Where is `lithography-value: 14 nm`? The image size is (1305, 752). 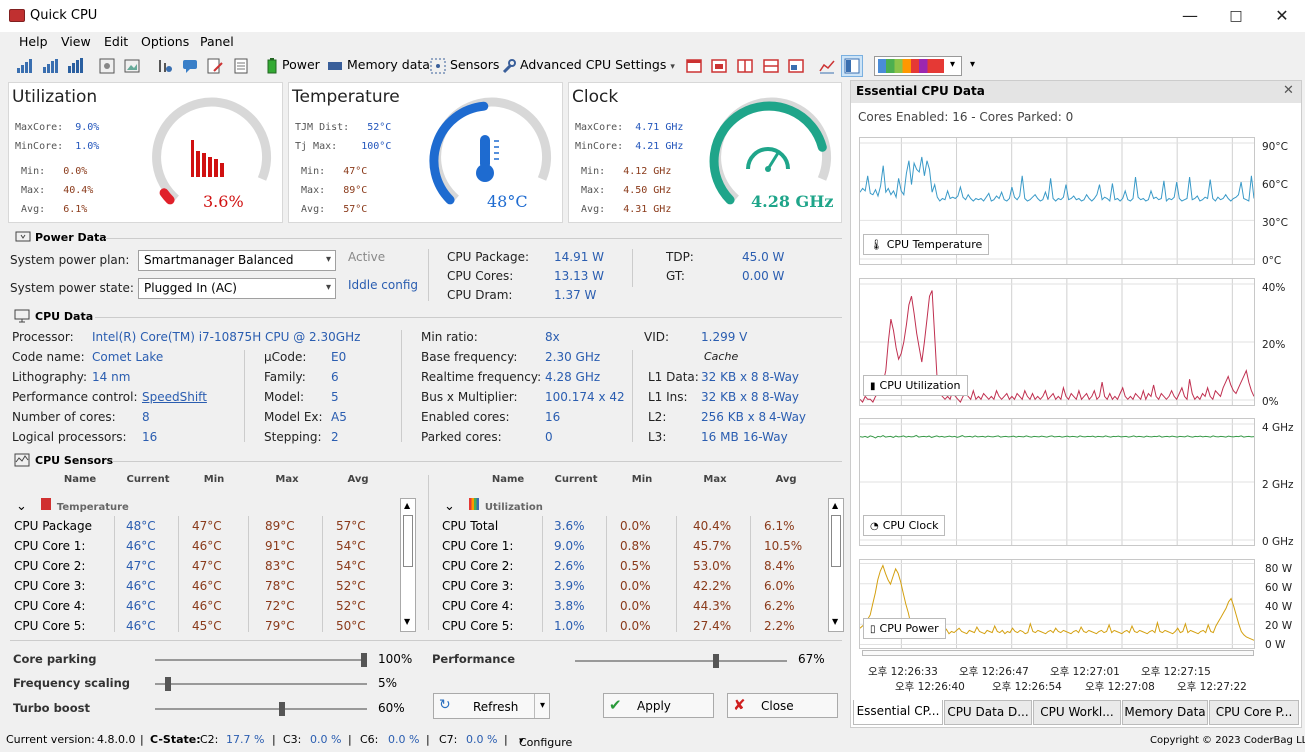 lithography-value: 14 nm is located at coordinates (111, 377).